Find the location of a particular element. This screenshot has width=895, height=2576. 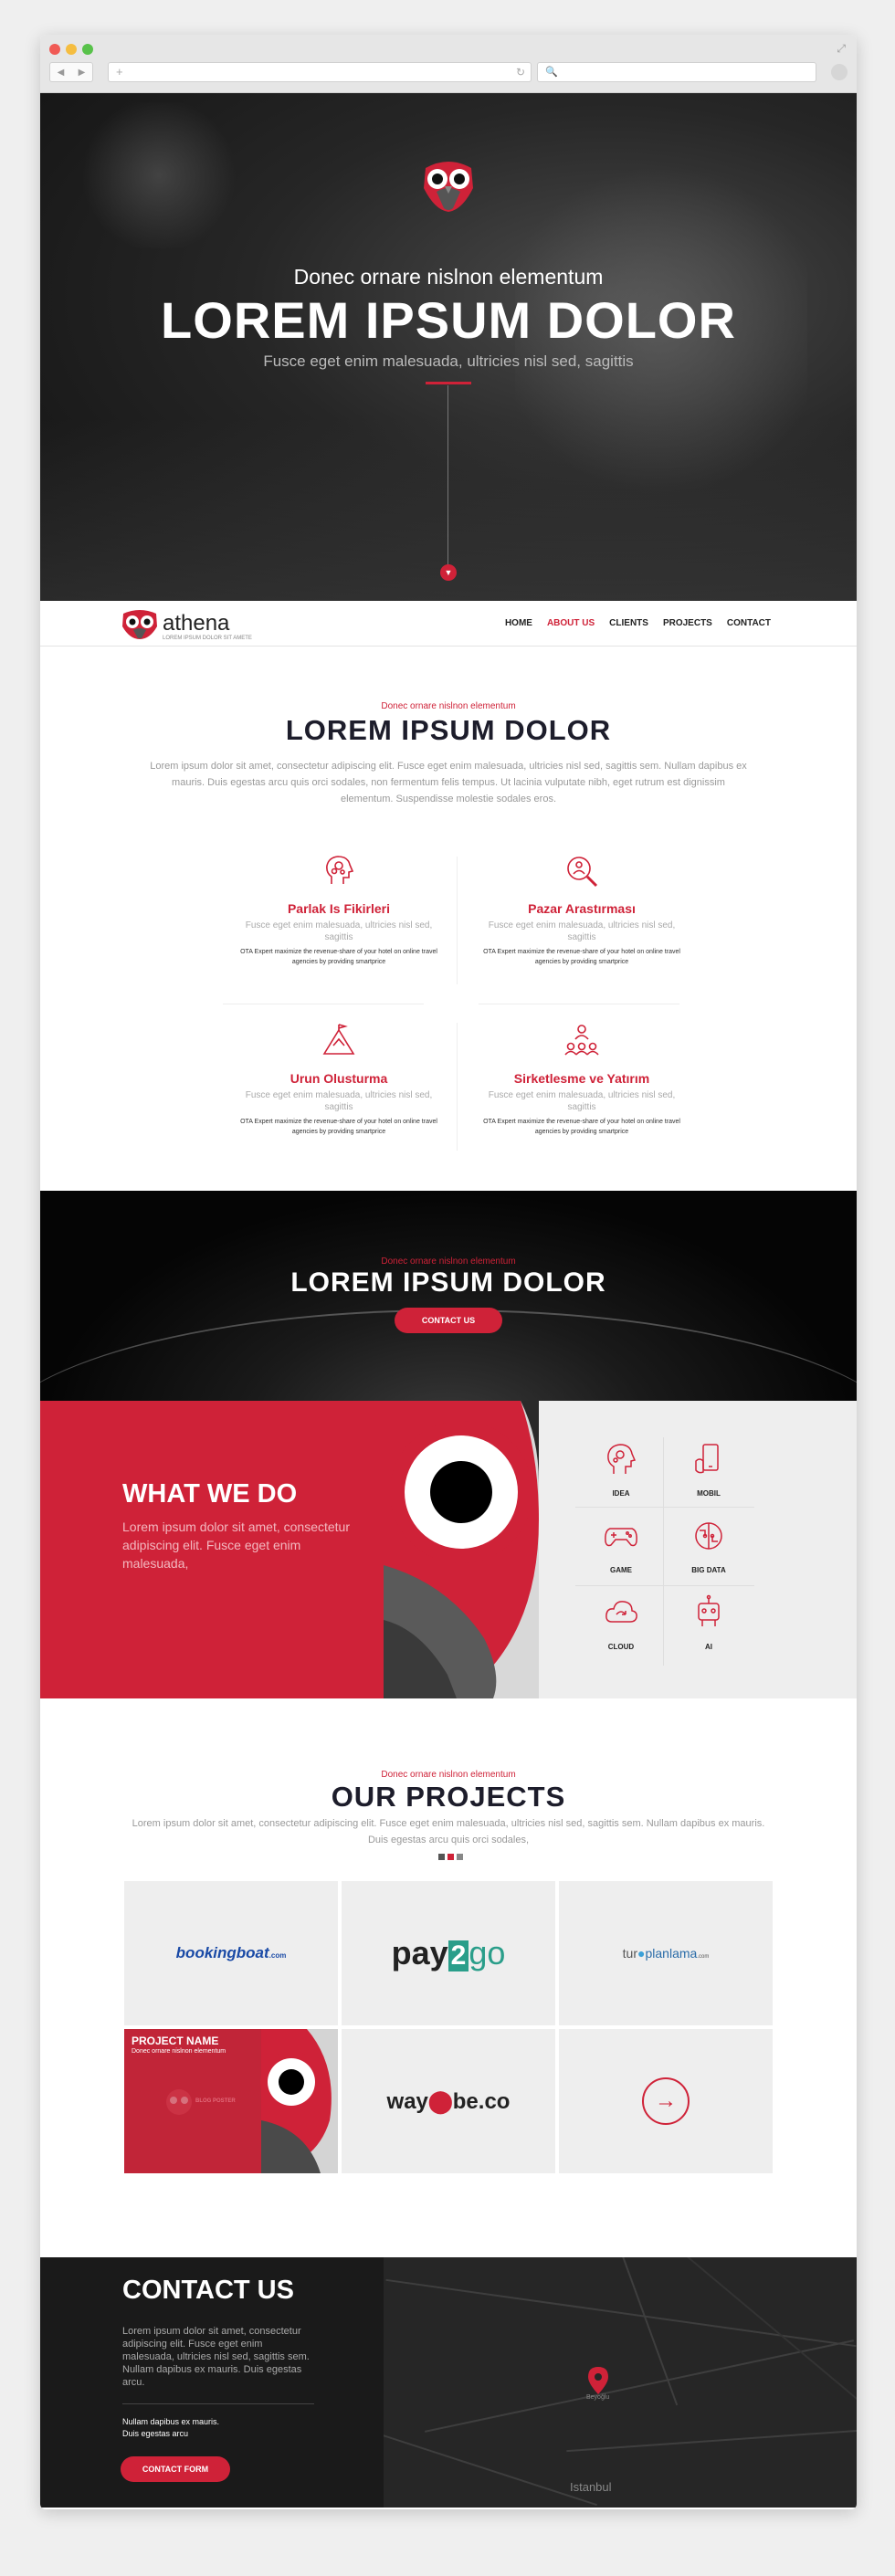

downloads-button is located at coordinates (839, 72).